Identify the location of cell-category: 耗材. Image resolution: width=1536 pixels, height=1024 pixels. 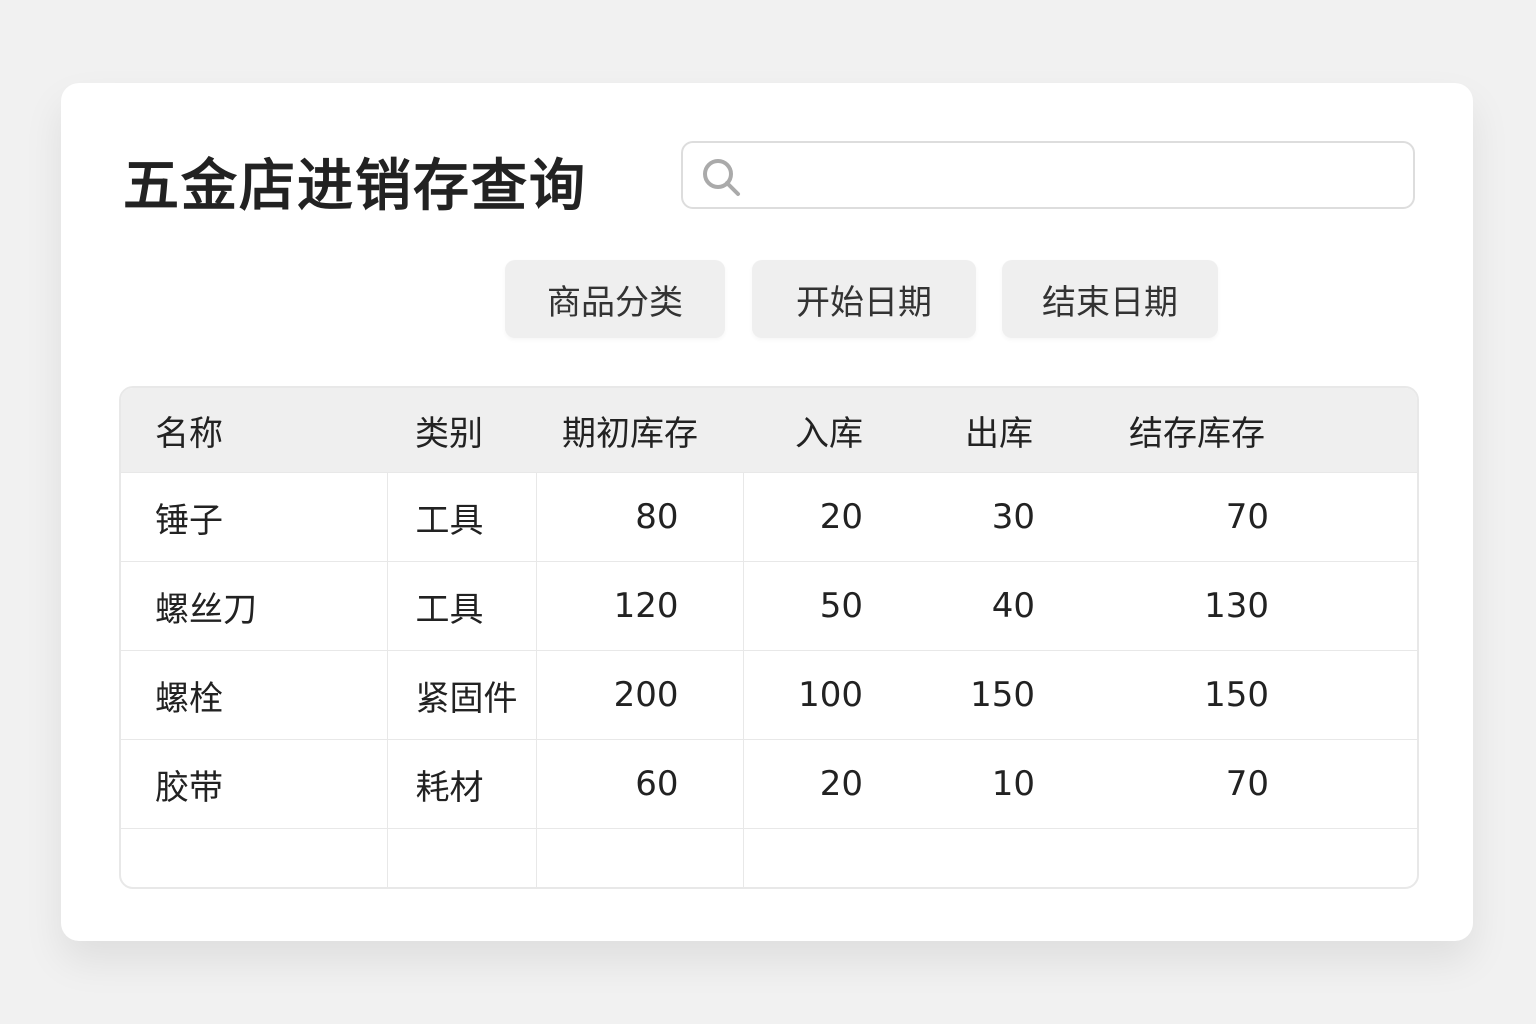
(462, 784).